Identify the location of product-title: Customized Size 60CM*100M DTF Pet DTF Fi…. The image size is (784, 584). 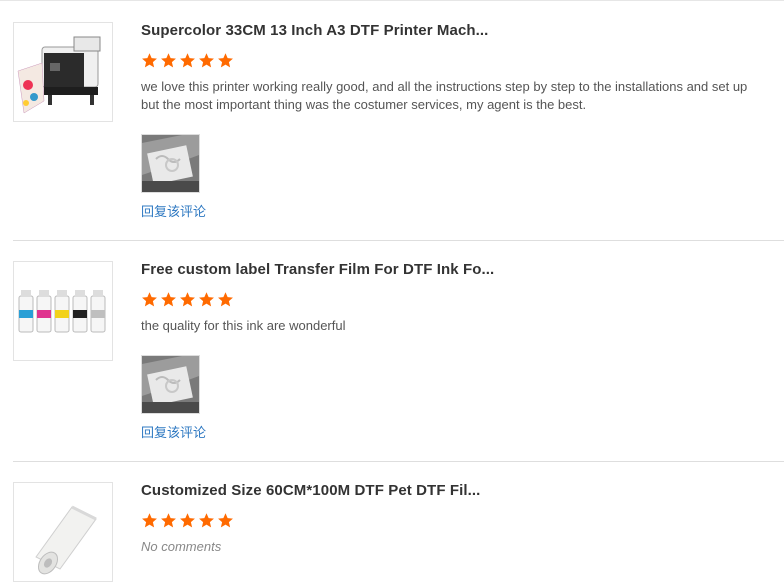
(310, 490).